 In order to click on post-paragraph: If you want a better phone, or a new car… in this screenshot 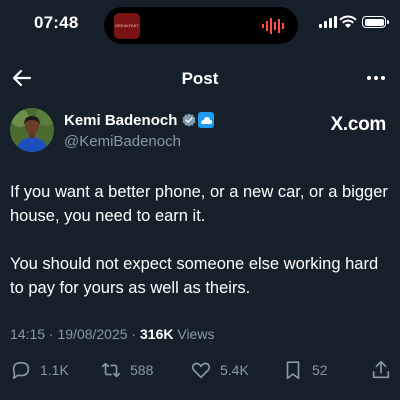, I will do `click(199, 204)`.